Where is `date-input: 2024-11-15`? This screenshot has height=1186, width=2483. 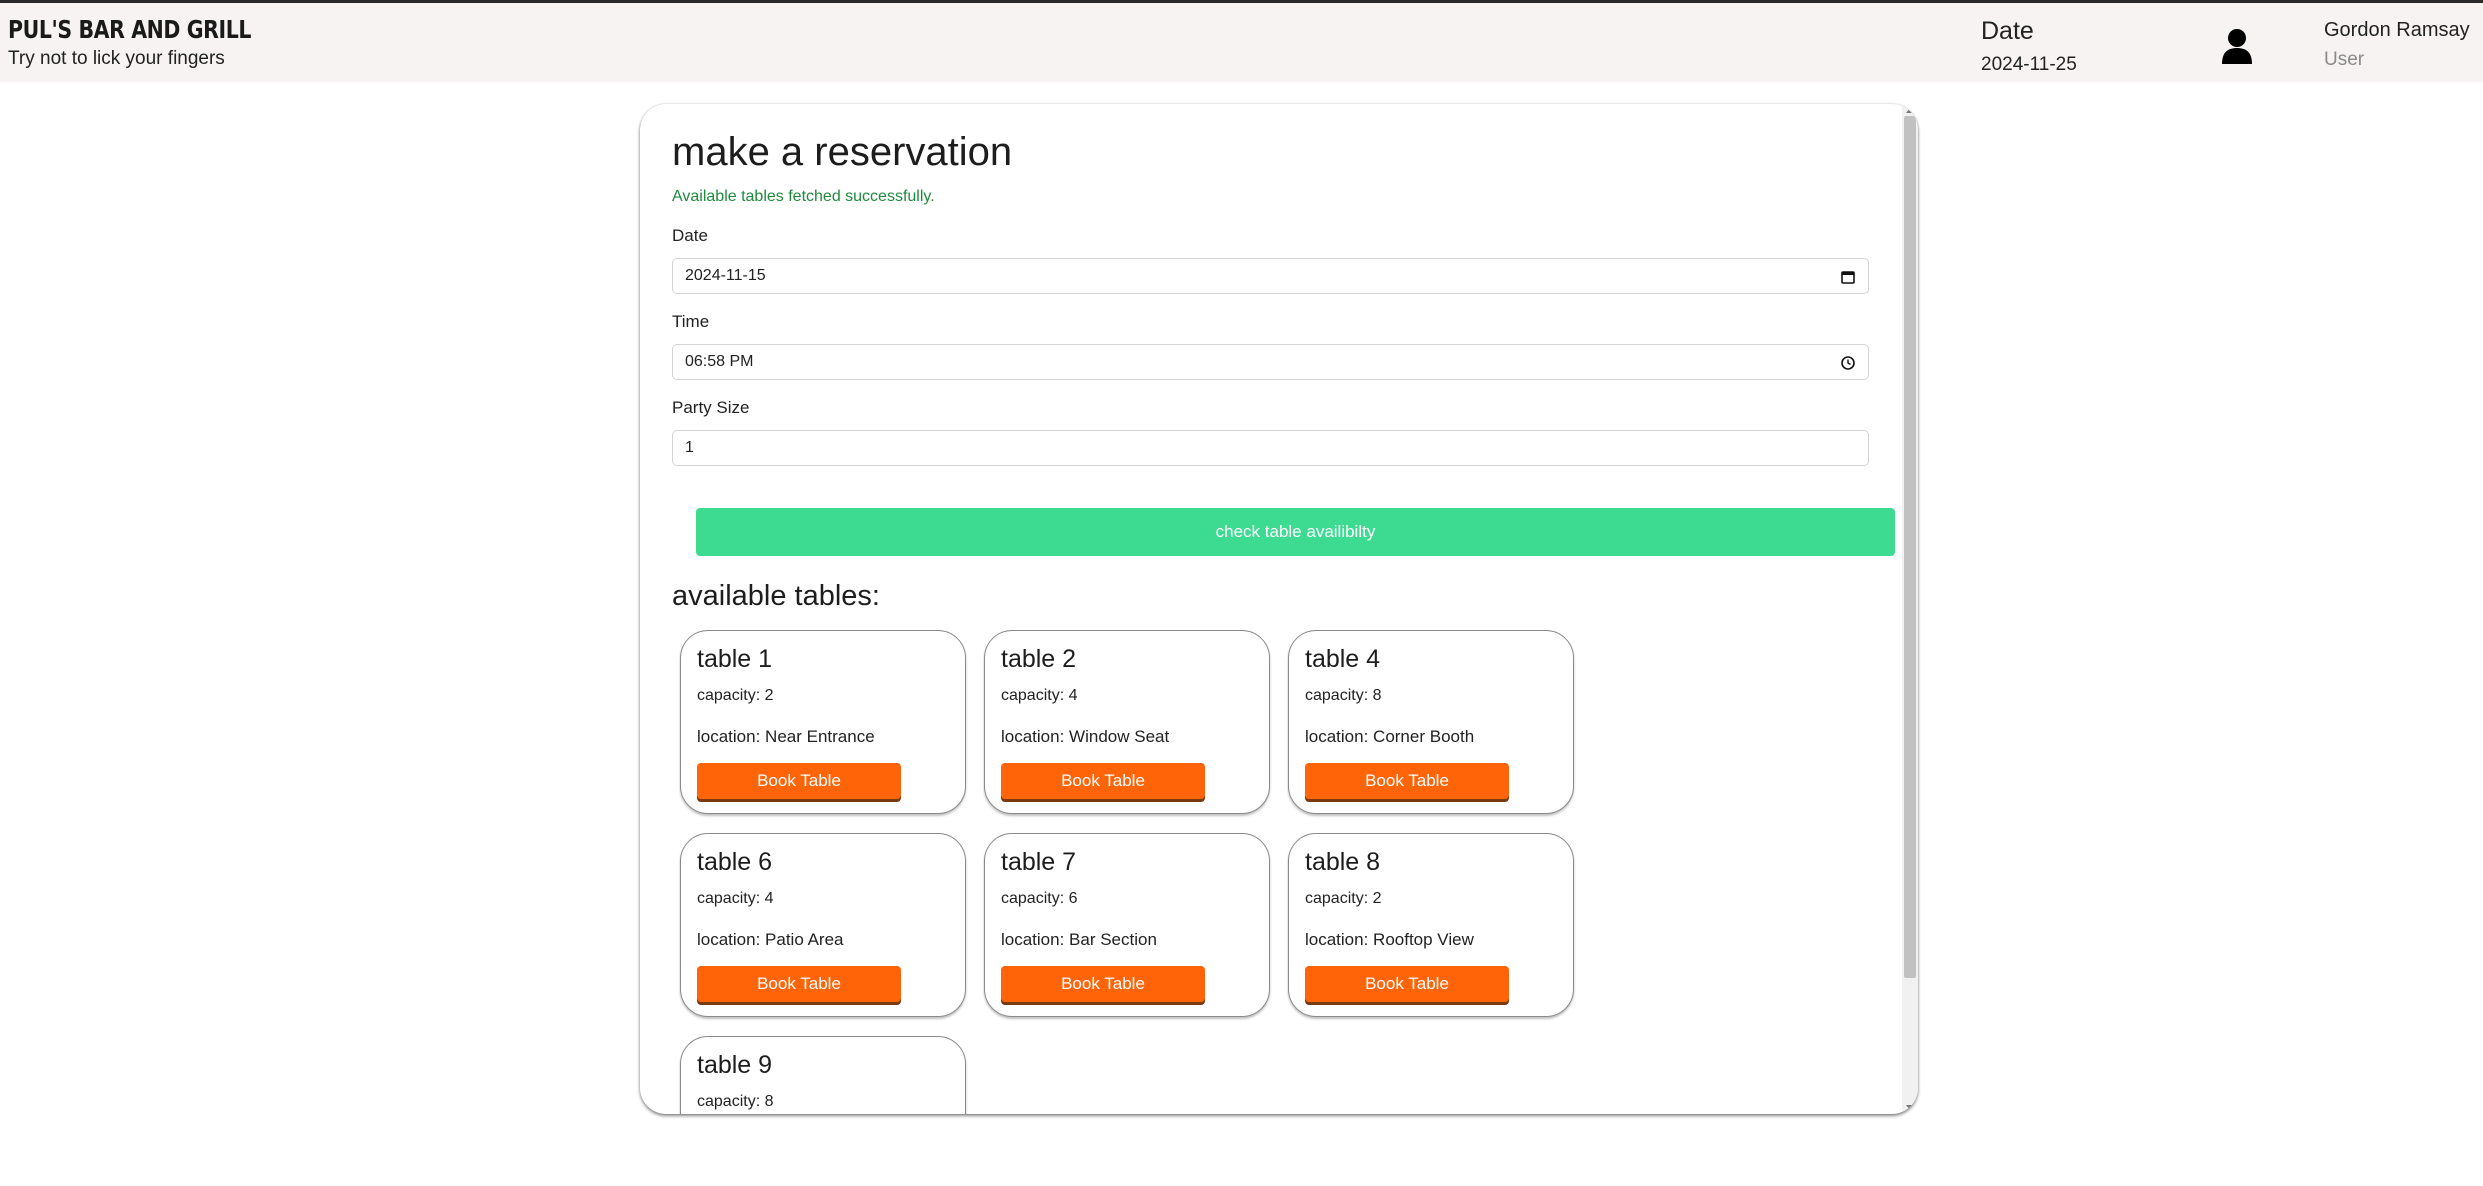
date-input: 2024-11-15 is located at coordinates (1270, 276).